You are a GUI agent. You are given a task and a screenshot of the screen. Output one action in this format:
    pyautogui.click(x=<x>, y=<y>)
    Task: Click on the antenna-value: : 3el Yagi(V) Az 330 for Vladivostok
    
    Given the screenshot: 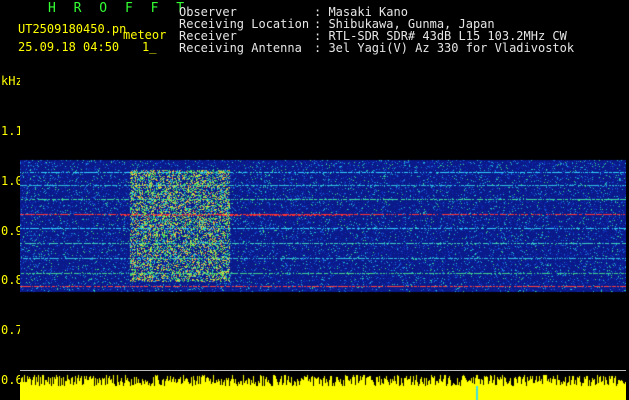 What is the action you would take?
    pyautogui.click(x=444, y=48)
    